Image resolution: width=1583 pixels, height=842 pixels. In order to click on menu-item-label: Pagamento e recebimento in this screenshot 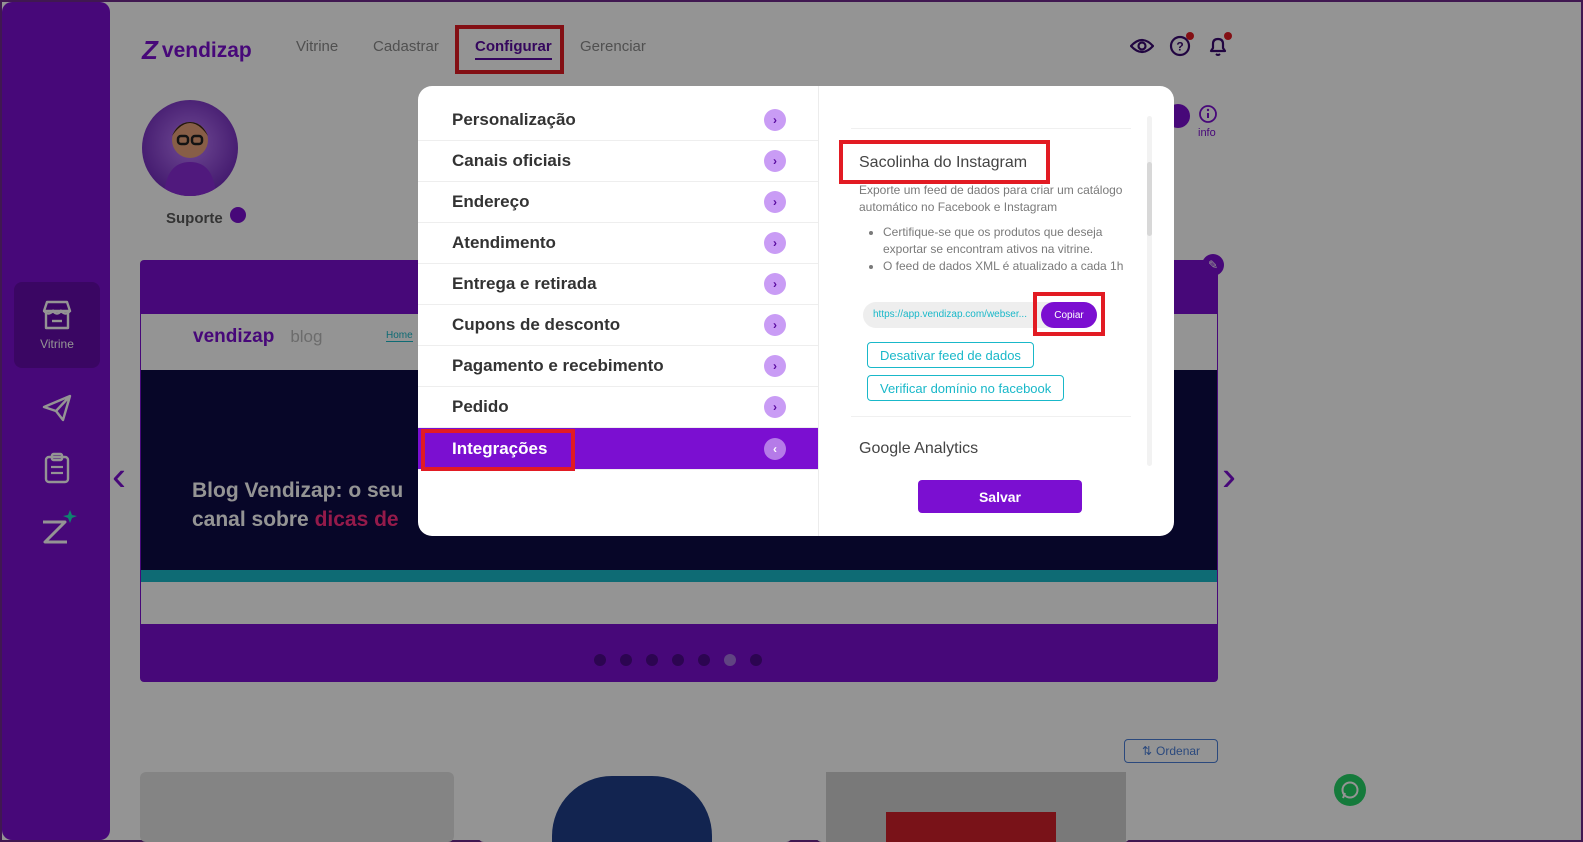, I will do `click(558, 365)`.